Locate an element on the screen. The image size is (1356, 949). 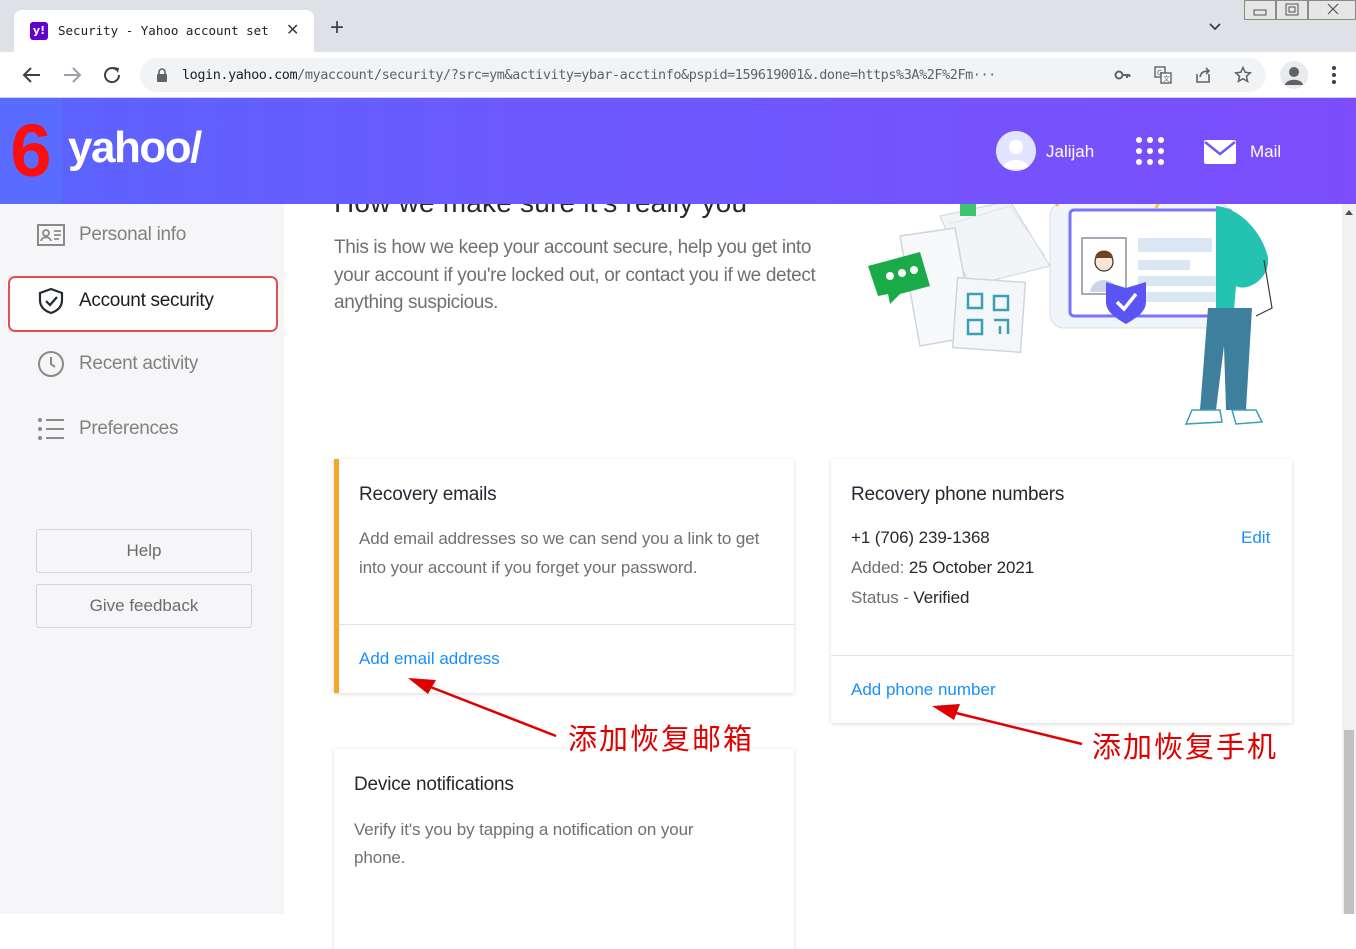
scroll-up-icon is located at coordinates (1349, 212).